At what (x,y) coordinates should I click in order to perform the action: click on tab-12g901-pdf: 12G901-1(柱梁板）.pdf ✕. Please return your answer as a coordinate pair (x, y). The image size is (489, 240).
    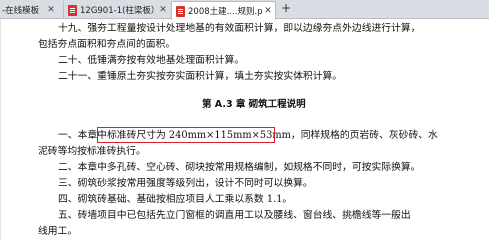
    Looking at the image, I should click on (116, 10).